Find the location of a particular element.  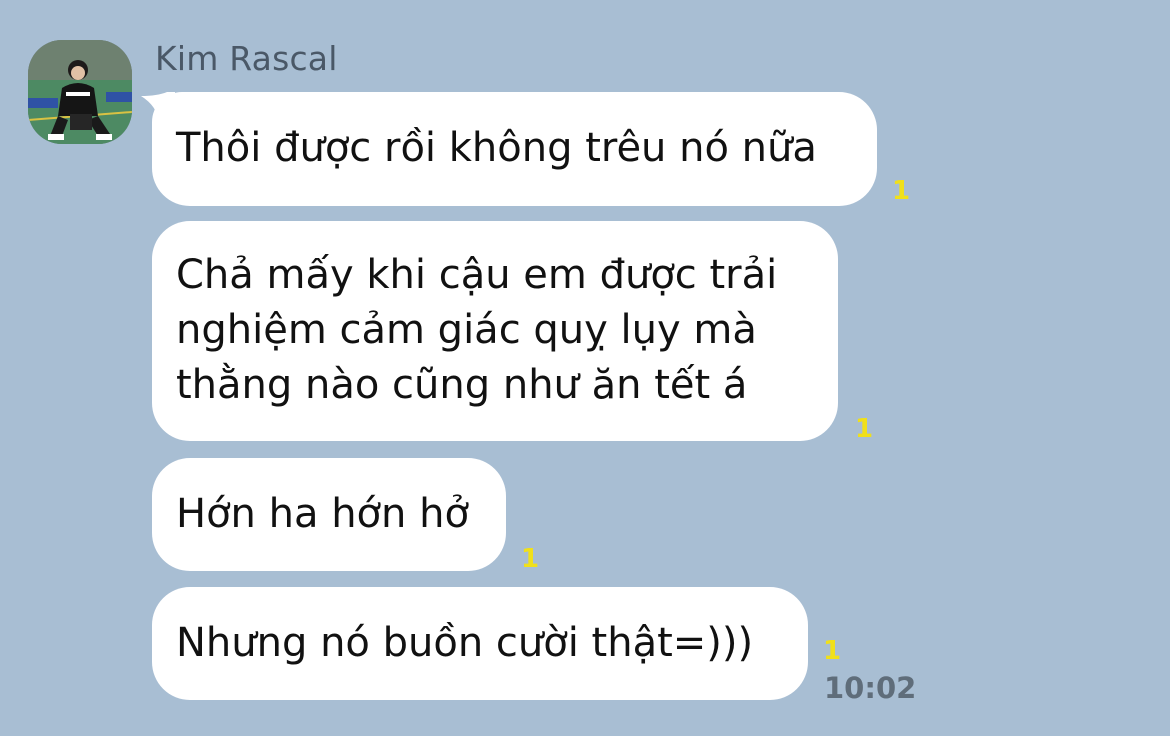

message-timestamp: 10:02 is located at coordinates (870, 688).